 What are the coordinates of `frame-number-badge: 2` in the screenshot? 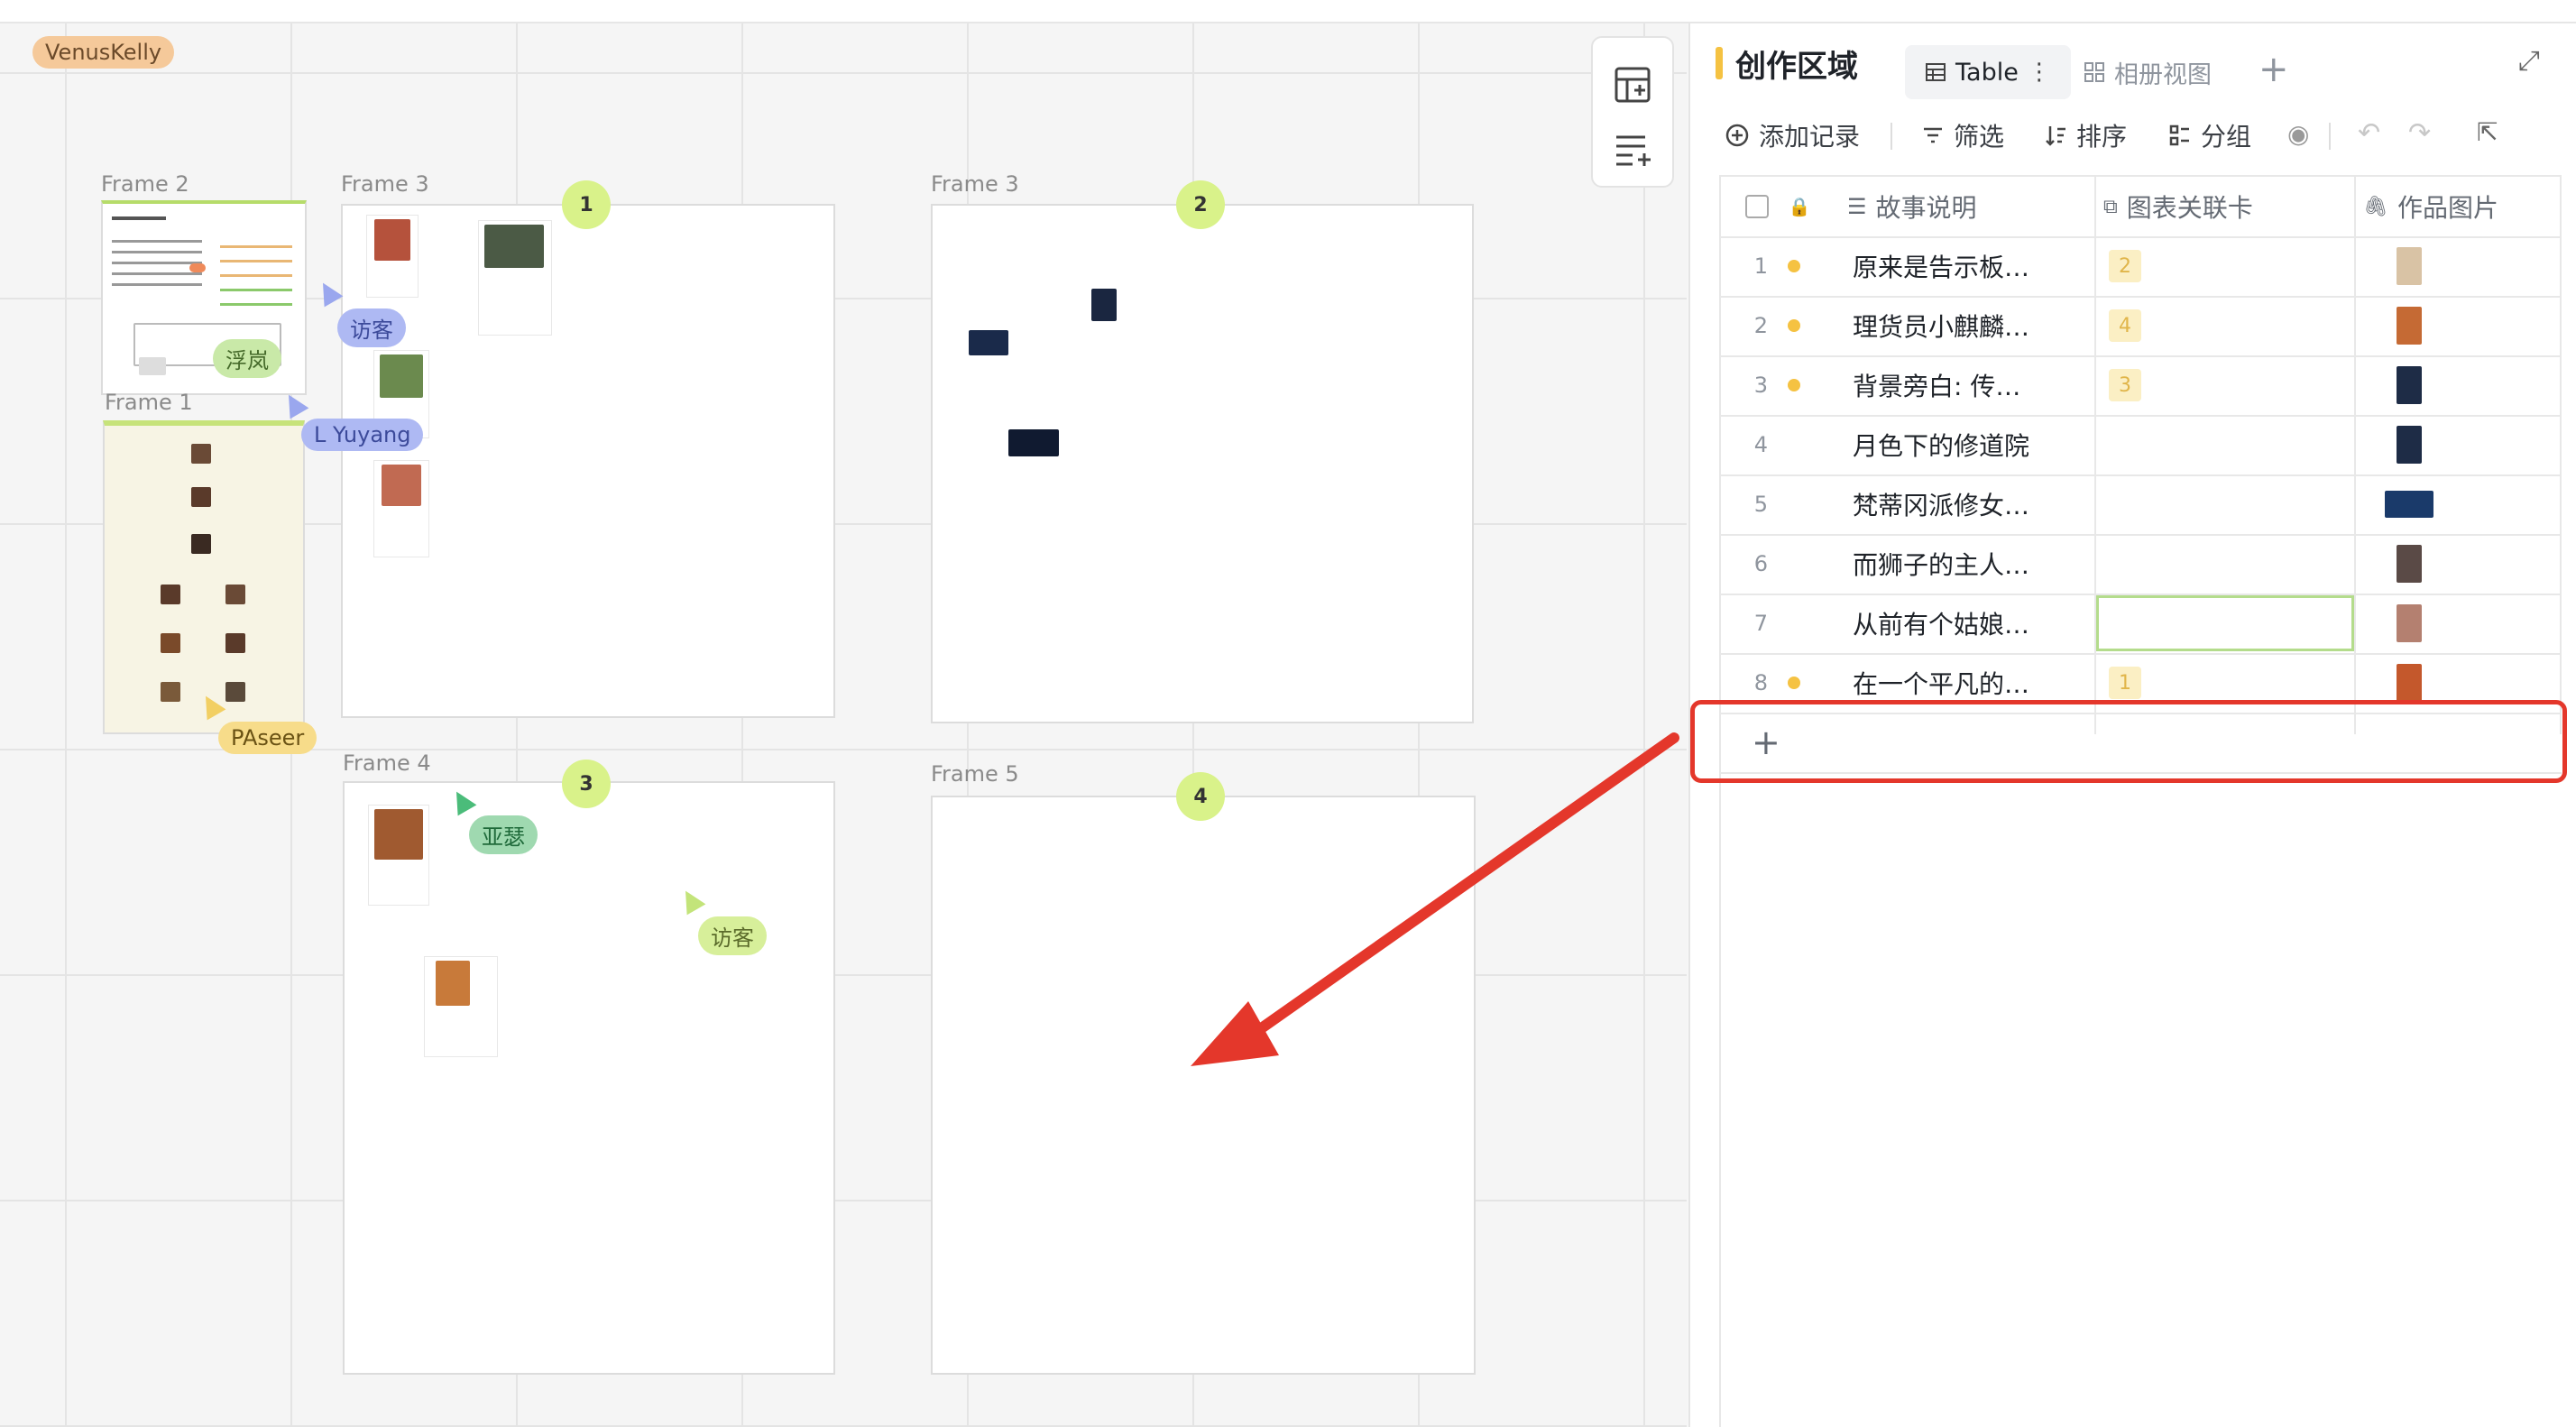 It's located at (1201, 204).